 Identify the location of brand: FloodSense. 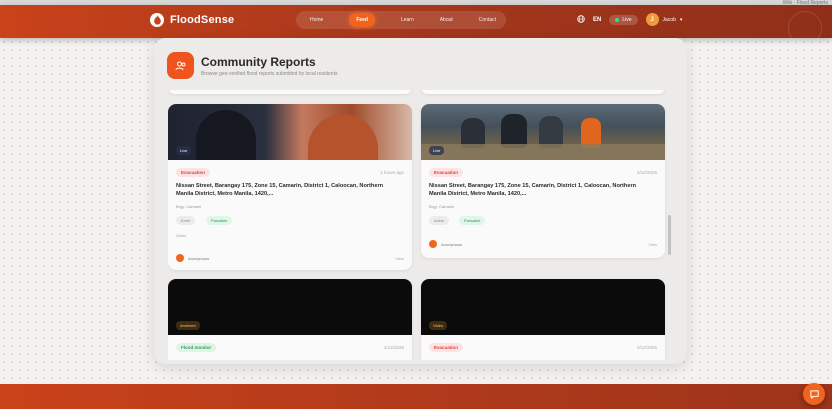
(192, 20).